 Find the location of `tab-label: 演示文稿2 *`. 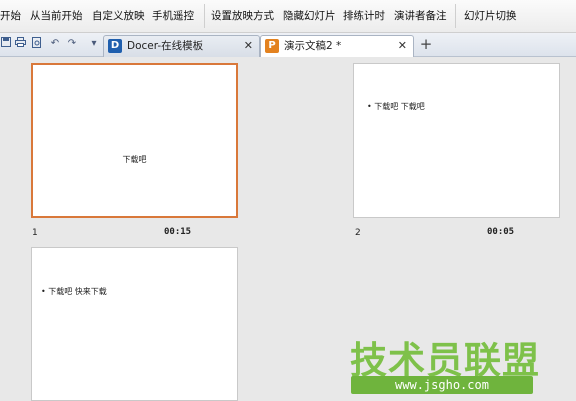

tab-label: 演示文稿2 * is located at coordinates (313, 46).